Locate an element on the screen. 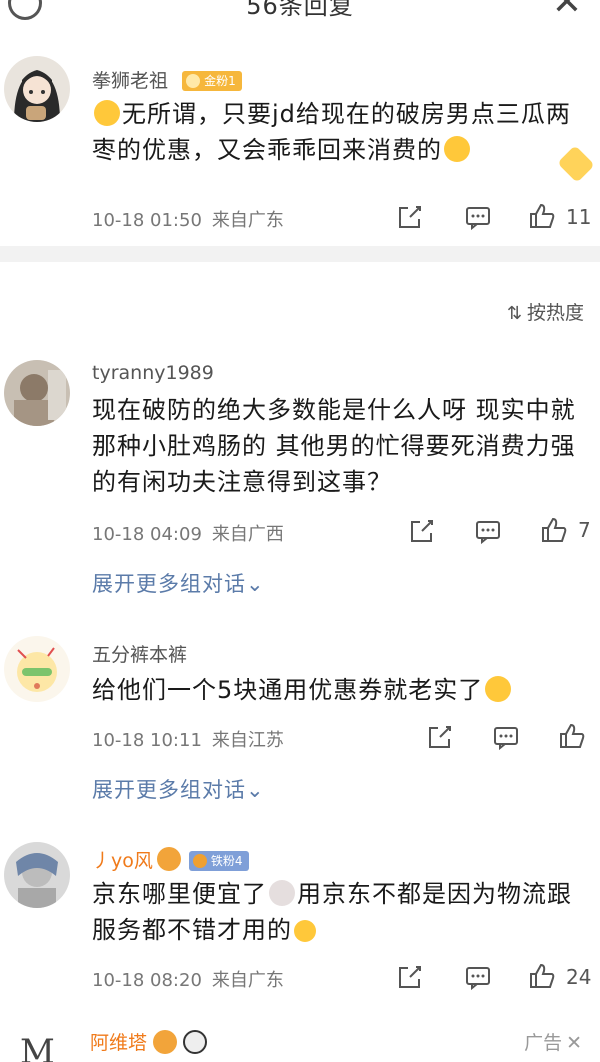  scream-emoji-icon is located at coordinates (107, 113).